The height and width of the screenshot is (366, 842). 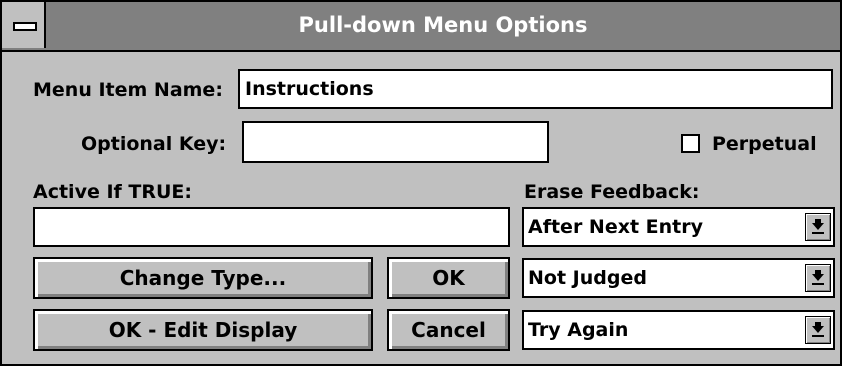 I want to click on perpetual-checkbox, so click(x=690, y=143).